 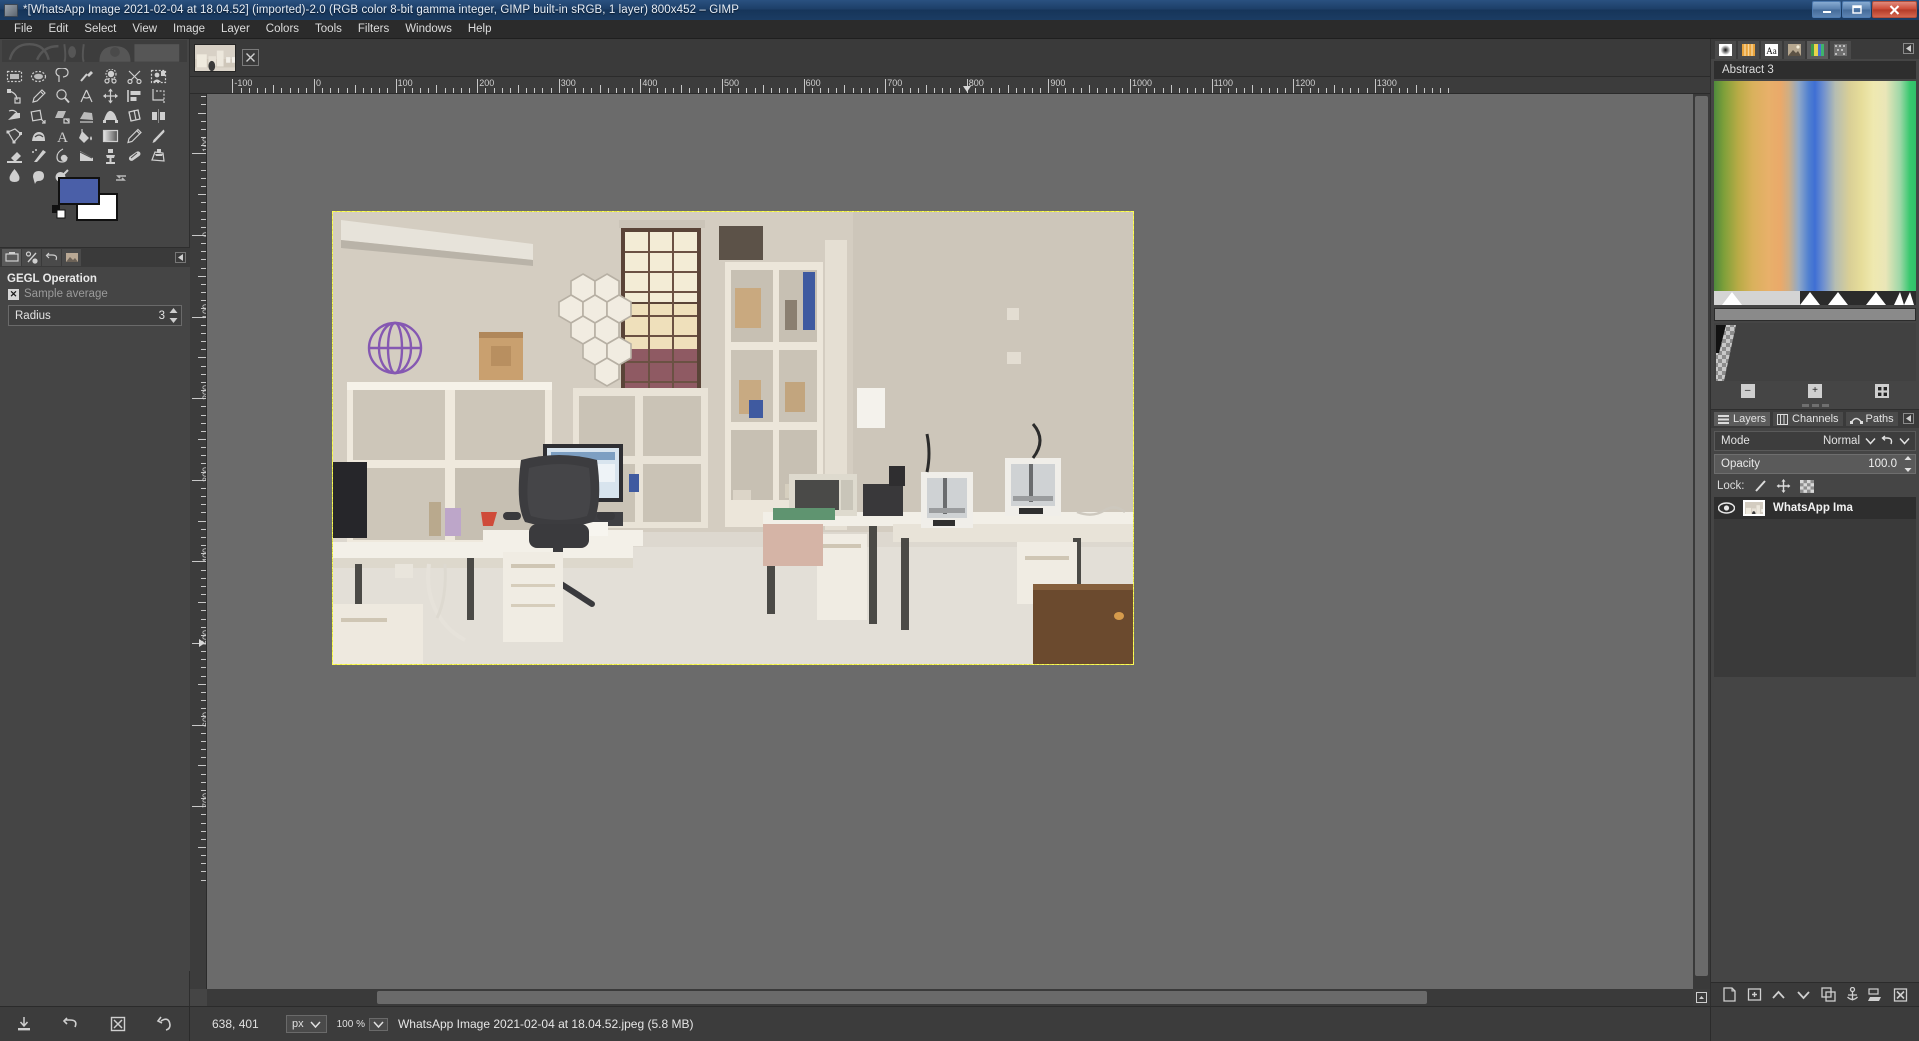 What do you see at coordinates (1726, 508) in the screenshot?
I see `eye-icon` at bounding box center [1726, 508].